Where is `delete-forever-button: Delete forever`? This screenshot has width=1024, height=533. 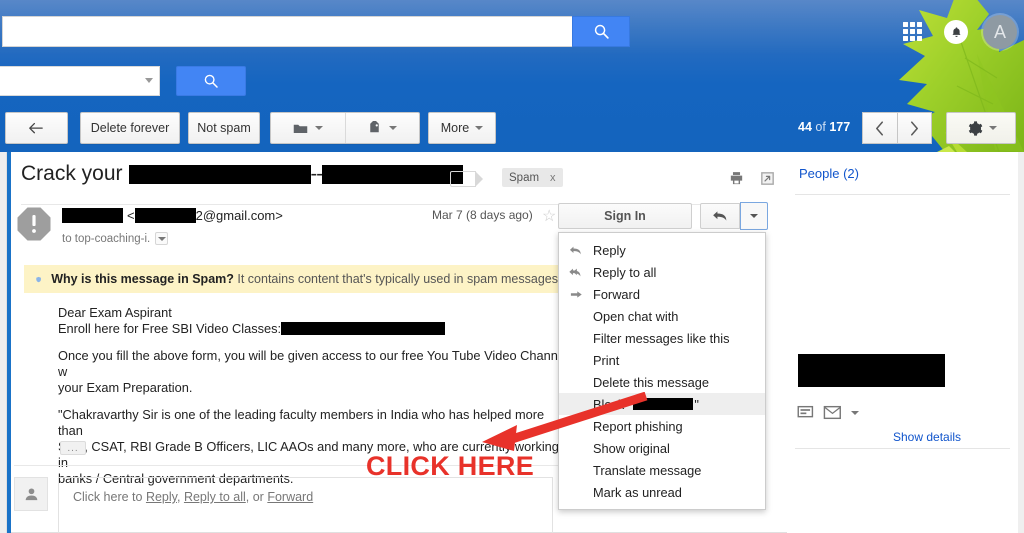 delete-forever-button: Delete forever is located at coordinates (130, 128).